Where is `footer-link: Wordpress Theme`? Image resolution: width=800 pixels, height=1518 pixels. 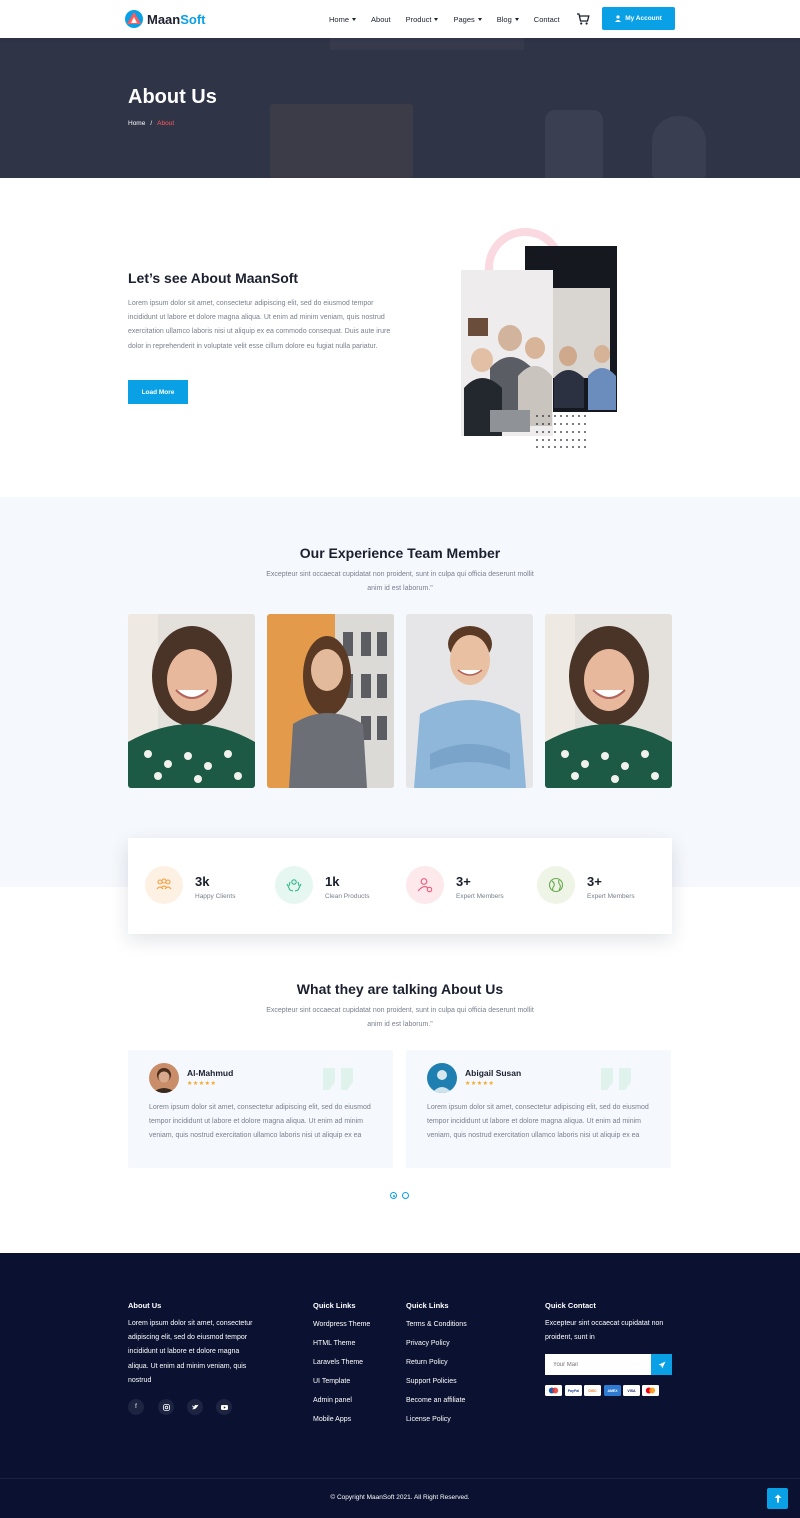 footer-link: Wordpress Theme is located at coordinates (341, 1324).